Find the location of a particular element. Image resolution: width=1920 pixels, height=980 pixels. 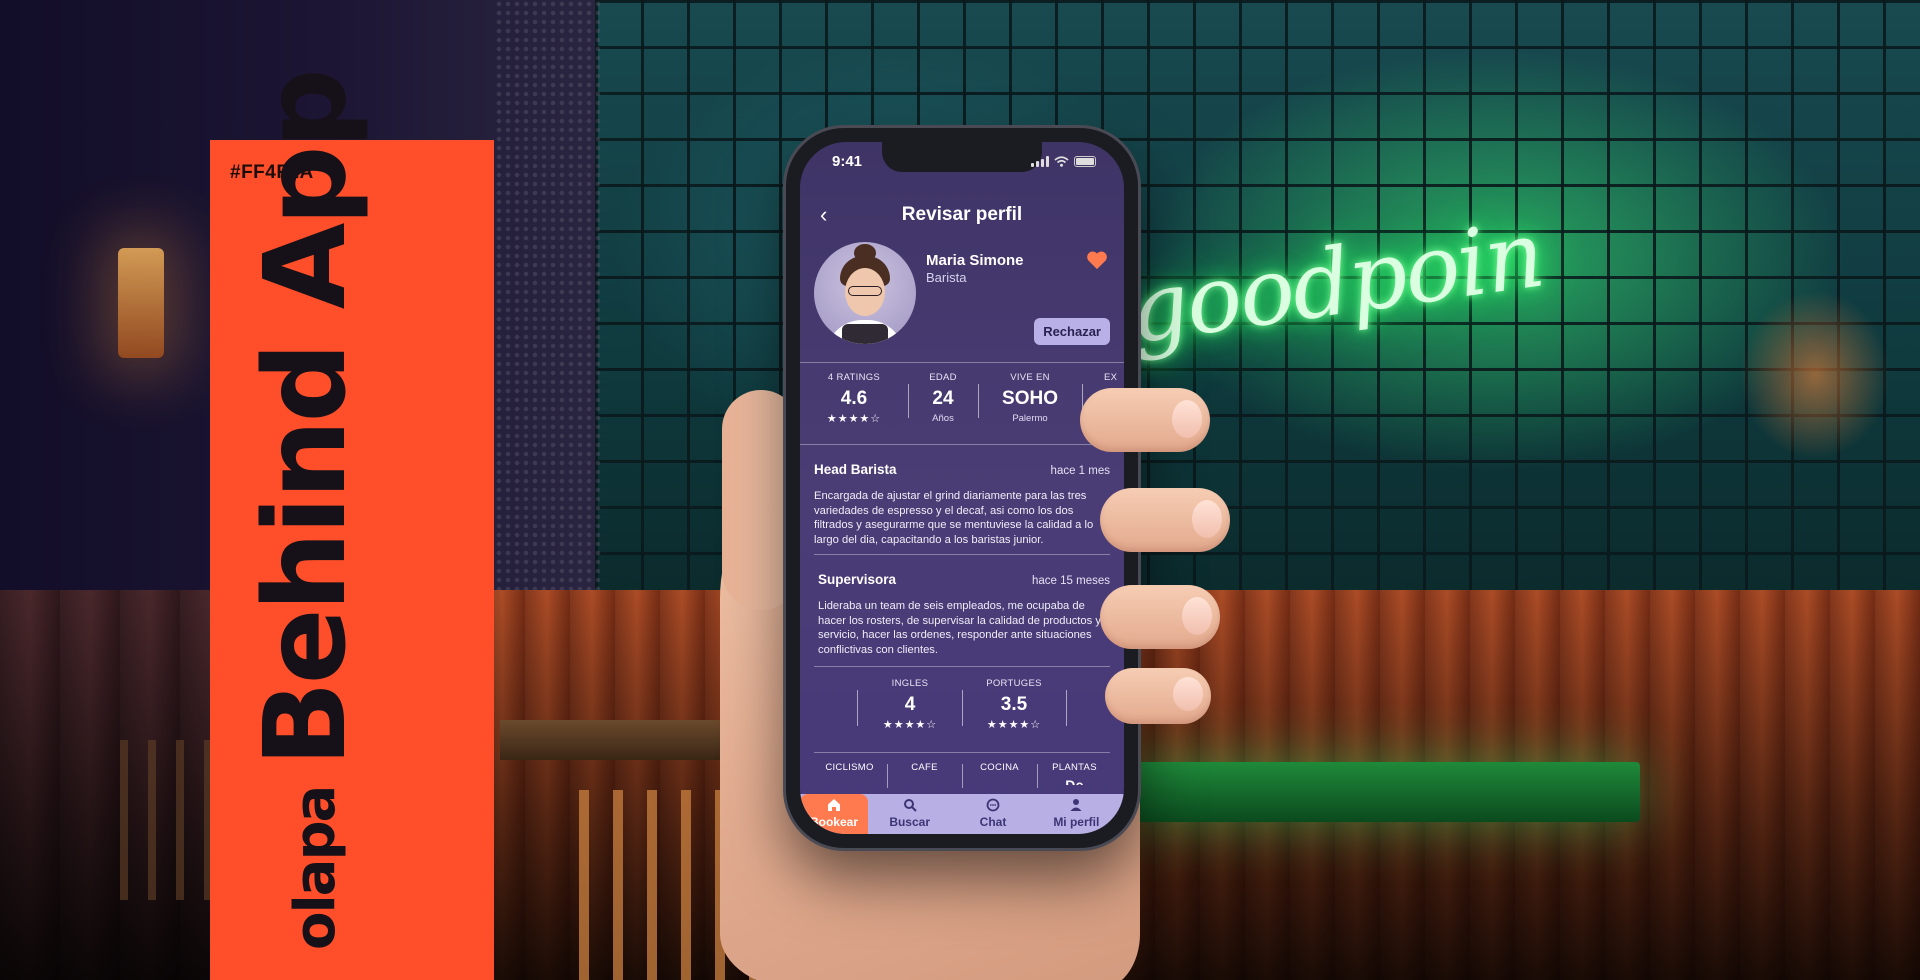

page-title: Revisar perfil is located at coordinates (962, 214).